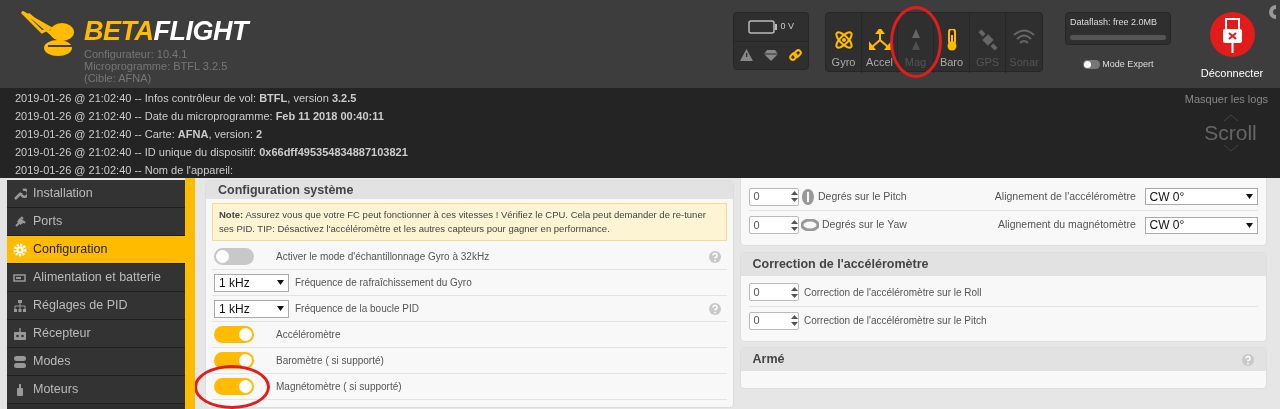 This screenshot has height=409, width=1280. I want to click on plug-icon, so click(20, 221).